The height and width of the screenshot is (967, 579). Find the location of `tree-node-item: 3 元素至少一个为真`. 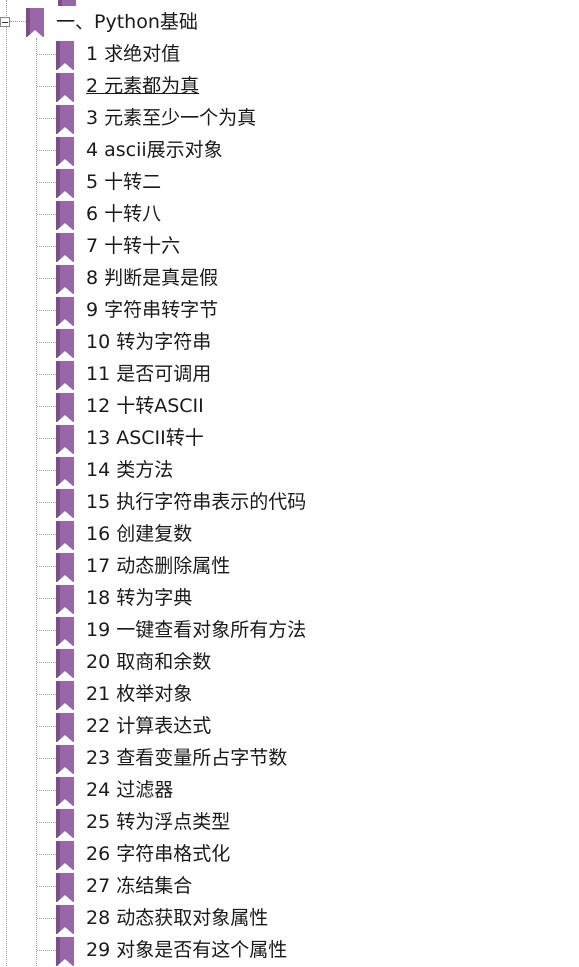

tree-node-item: 3 元素至少一个为真 is located at coordinates (171, 118).